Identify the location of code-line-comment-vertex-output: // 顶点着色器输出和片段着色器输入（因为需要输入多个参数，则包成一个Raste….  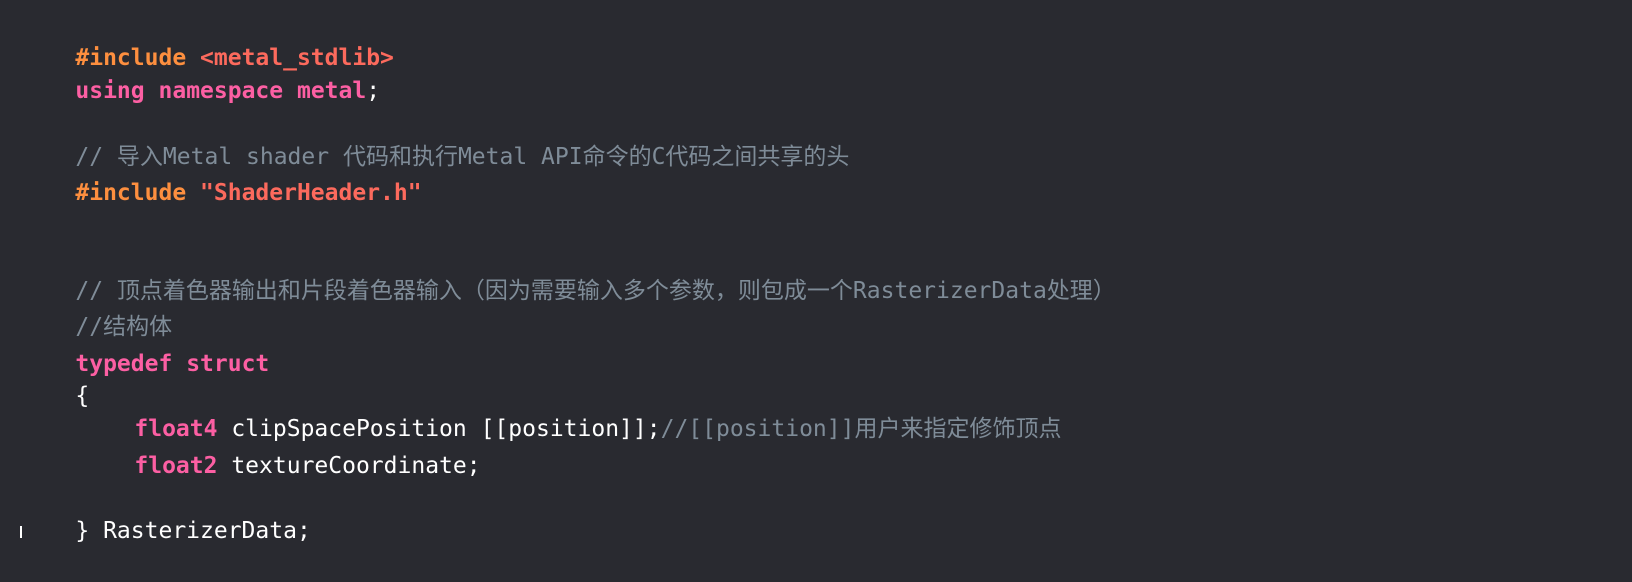
(567, 272).